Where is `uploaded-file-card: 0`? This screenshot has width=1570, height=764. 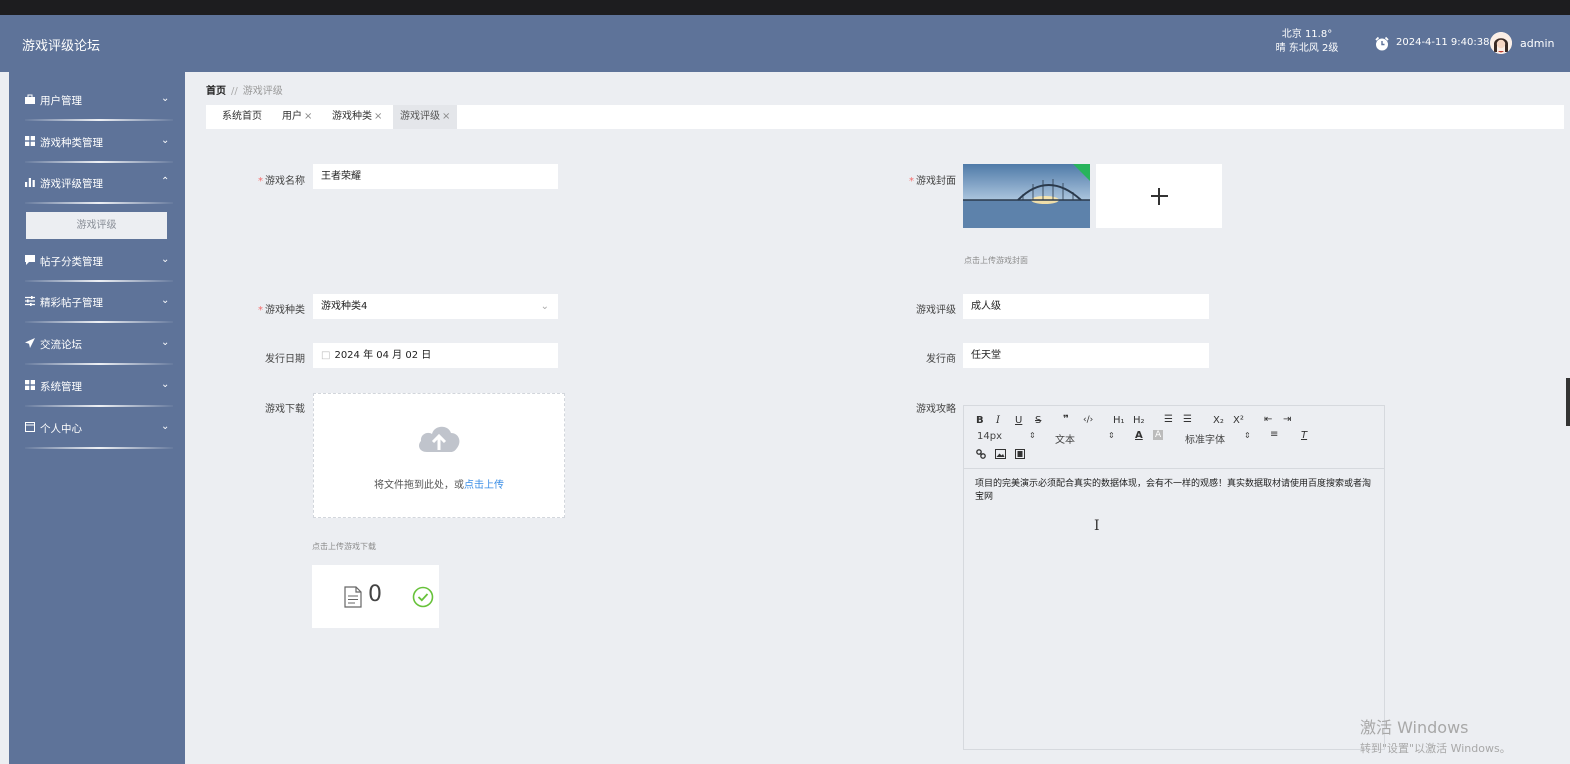 uploaded-file-card: 0 is located at coordinates (375, 596).